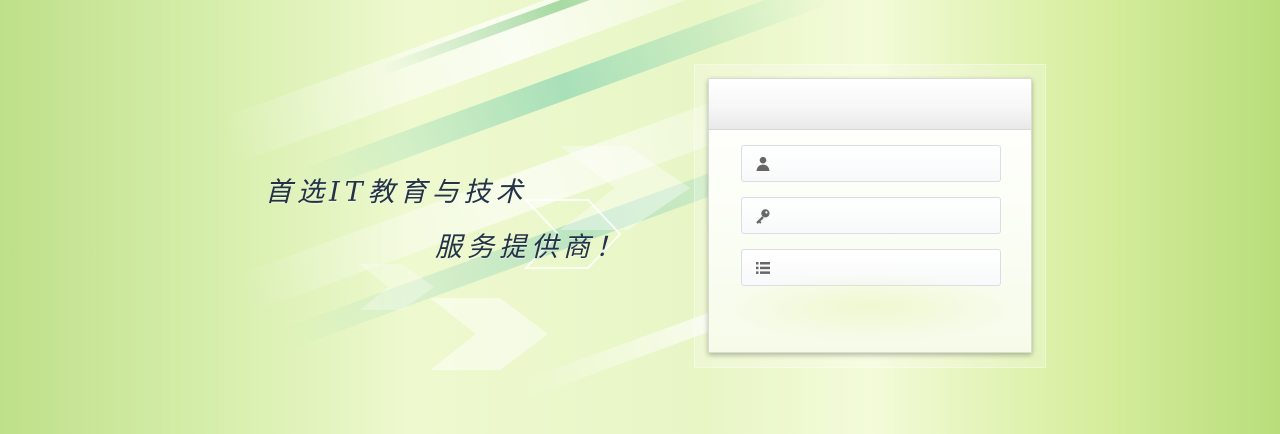 The image size is (1280, 434). I want to click on user-icon, so click(763, 164).